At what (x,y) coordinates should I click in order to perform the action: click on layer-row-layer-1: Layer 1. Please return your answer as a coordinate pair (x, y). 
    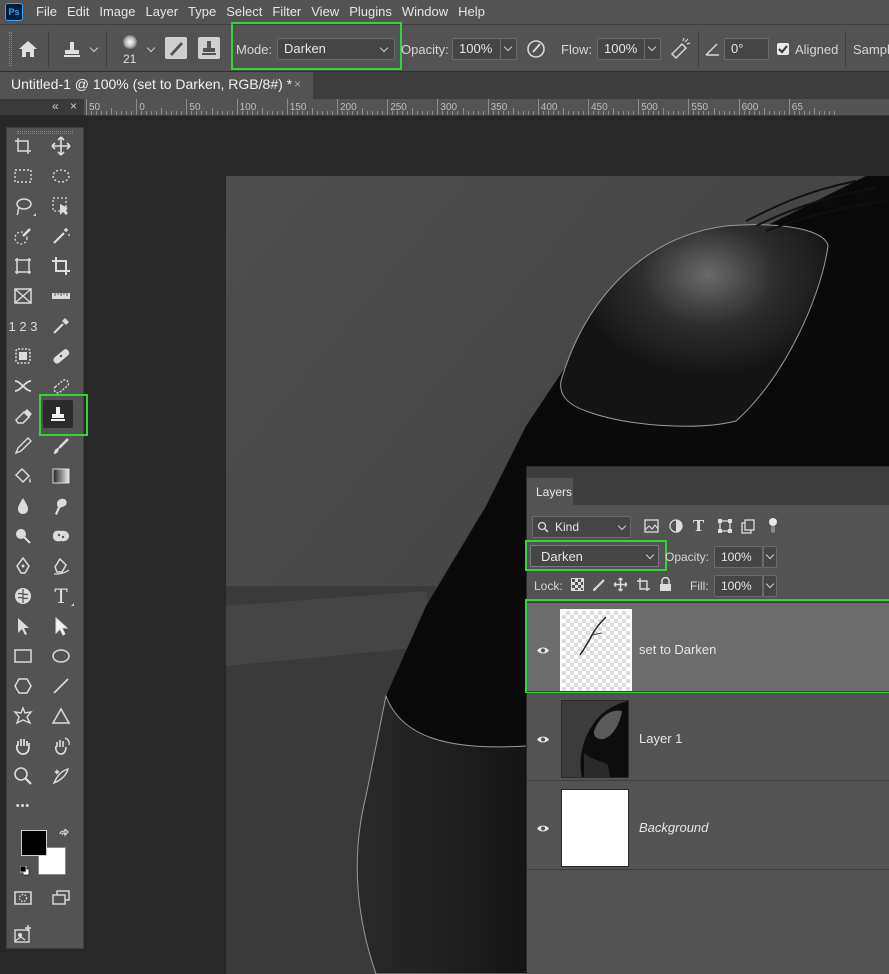
    Looking at the image, I should click on (708, 735).